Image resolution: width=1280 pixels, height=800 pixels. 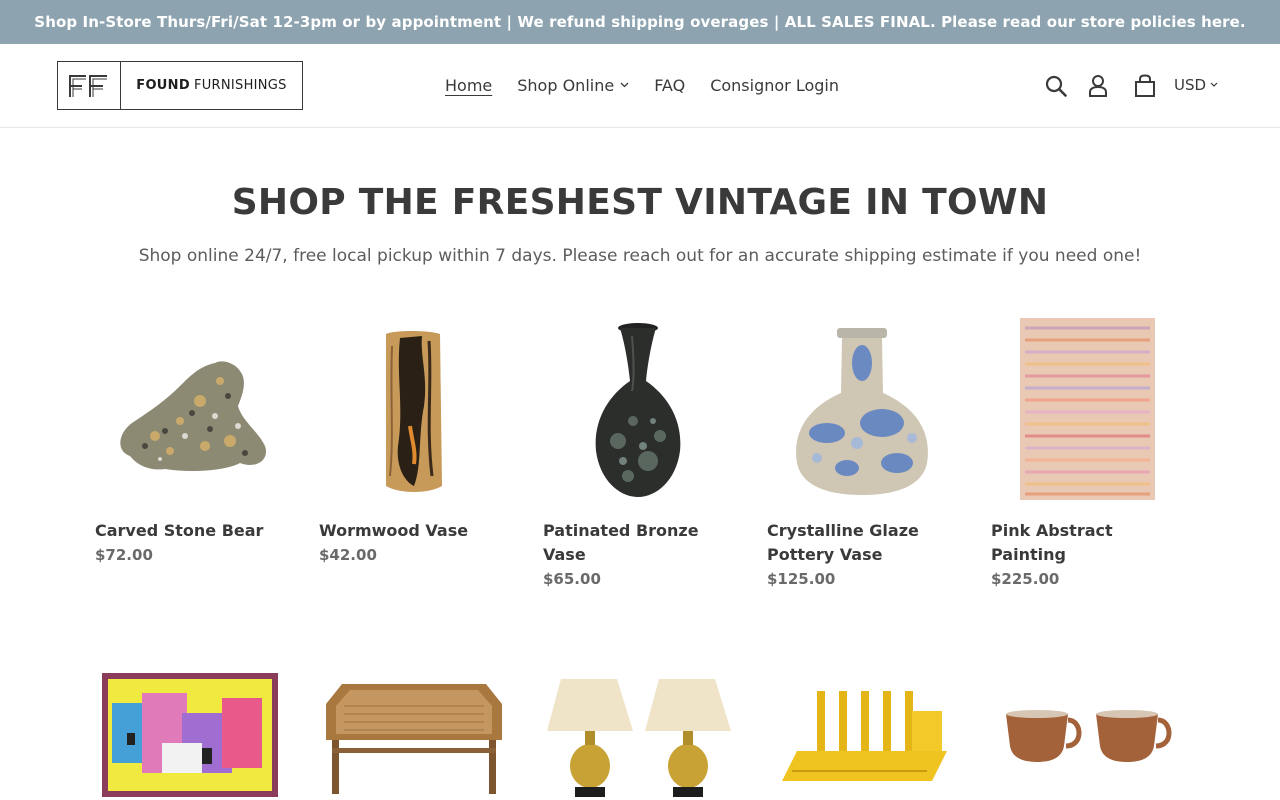 I want to click on currency-label: USD, so click(x=1190, y=85).